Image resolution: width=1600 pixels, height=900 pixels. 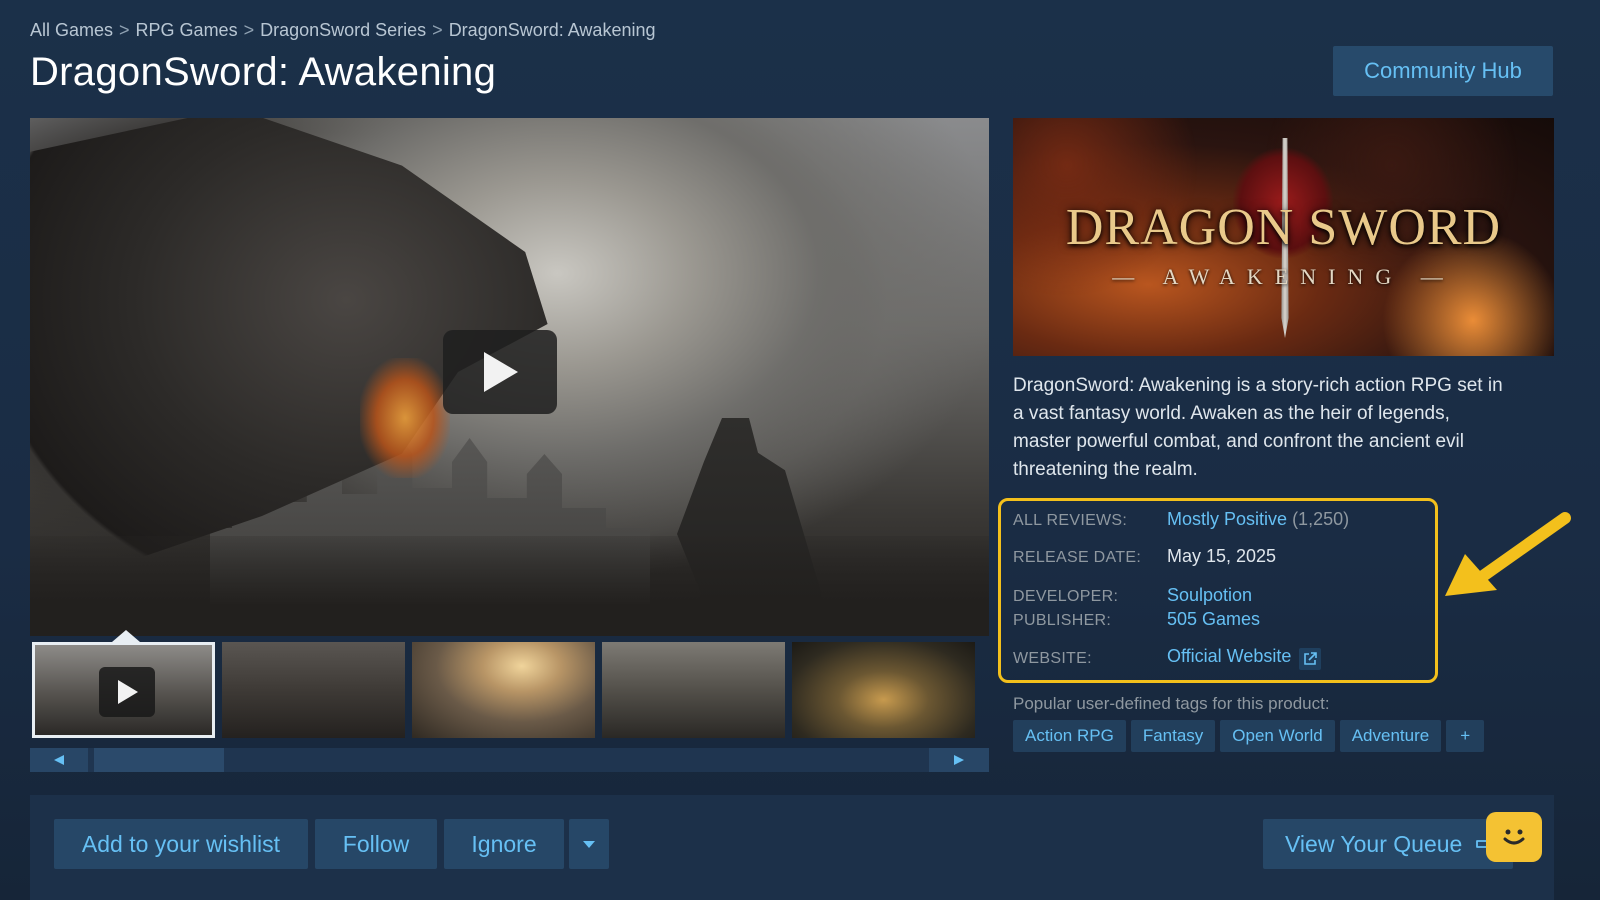 What do you see at coordinates (263, 72) in the screenshot?
I see `page-title: DragonSword: Awakening` at bounding box center [263, 72].